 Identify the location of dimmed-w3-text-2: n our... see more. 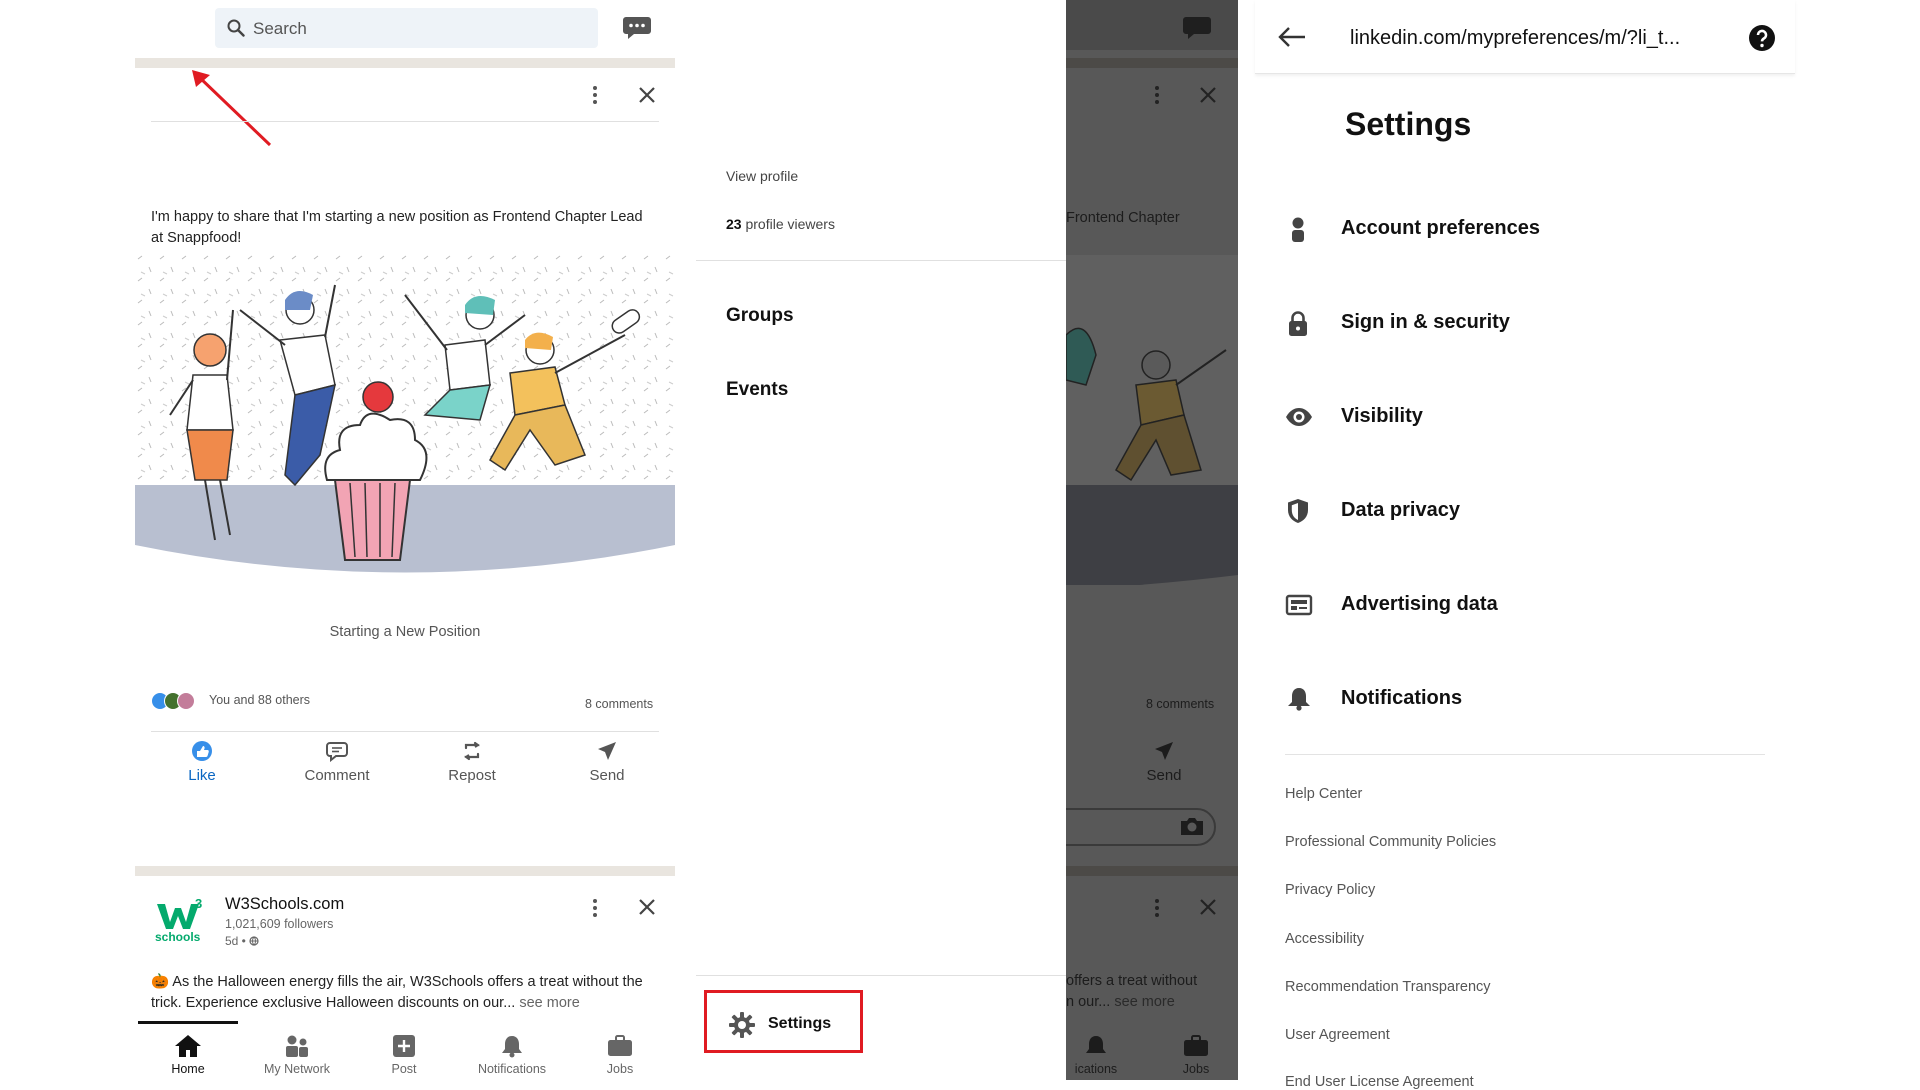
(1120, 1002).